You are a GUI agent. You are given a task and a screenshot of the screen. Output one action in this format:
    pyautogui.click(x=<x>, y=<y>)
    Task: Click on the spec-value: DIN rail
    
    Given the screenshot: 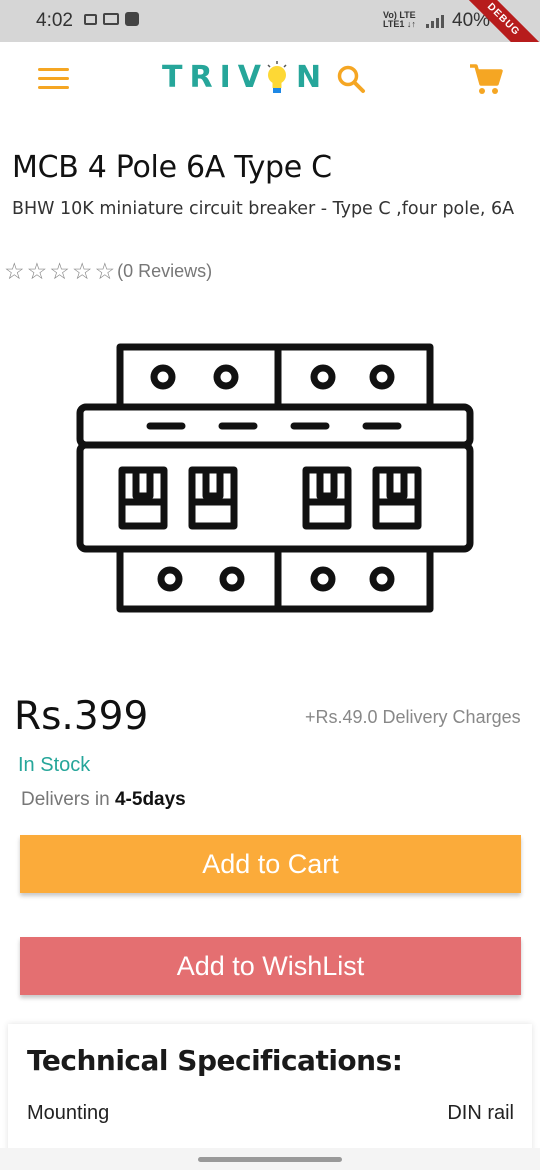 What is the action you would take?
    pyautogui.click(x=480, y=1113)
    